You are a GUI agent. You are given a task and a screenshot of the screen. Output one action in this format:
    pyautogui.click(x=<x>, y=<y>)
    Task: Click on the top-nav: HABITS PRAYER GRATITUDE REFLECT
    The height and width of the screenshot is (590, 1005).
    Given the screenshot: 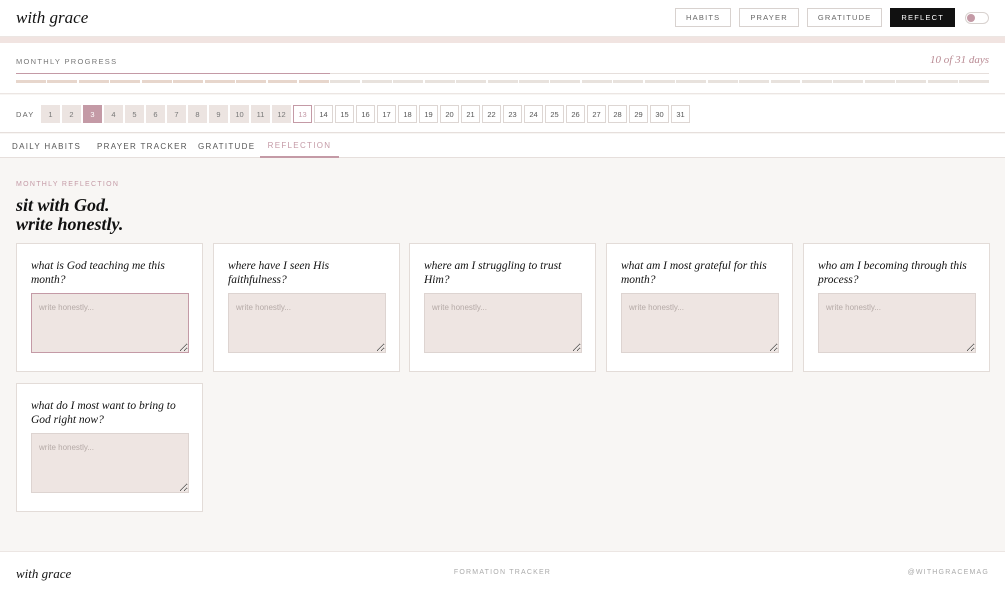 What is the action you would take?
    pyautogui.click(x=832, y=17)
    